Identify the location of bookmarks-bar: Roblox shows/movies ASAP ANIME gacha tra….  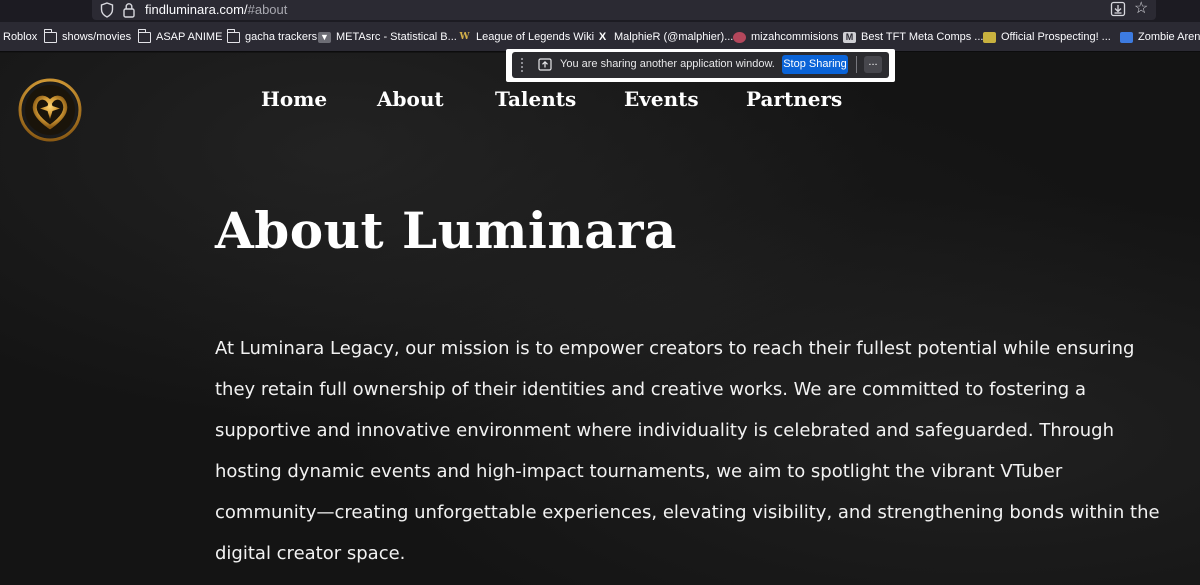
(600, 37).